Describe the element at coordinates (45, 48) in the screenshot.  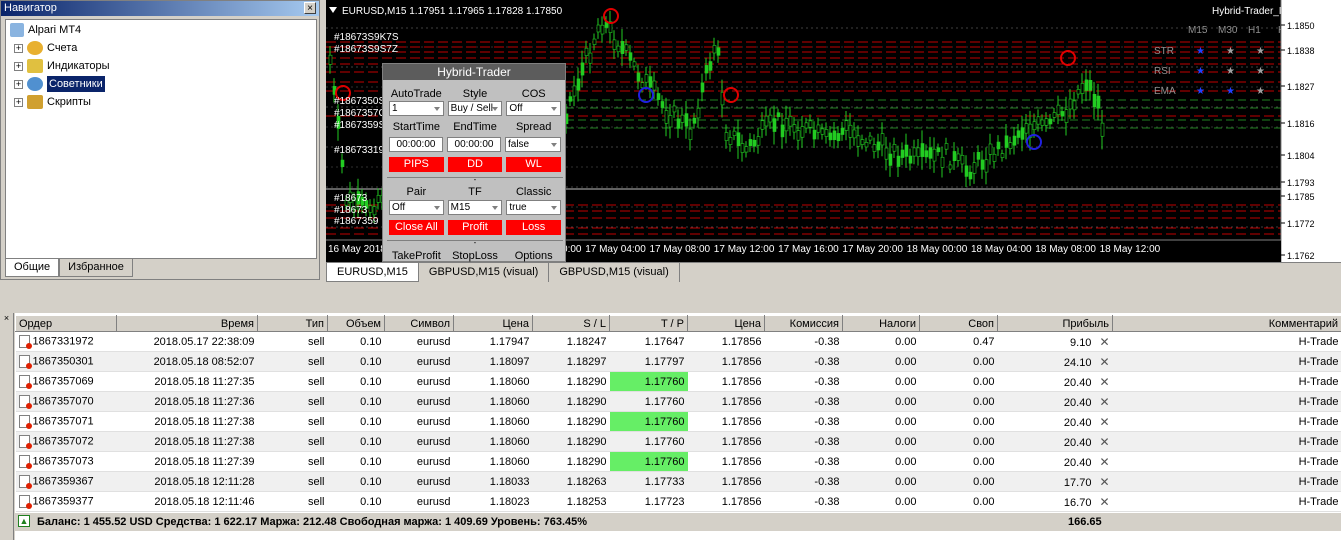
I see `tree-item-accounts: + Счета` at that location.